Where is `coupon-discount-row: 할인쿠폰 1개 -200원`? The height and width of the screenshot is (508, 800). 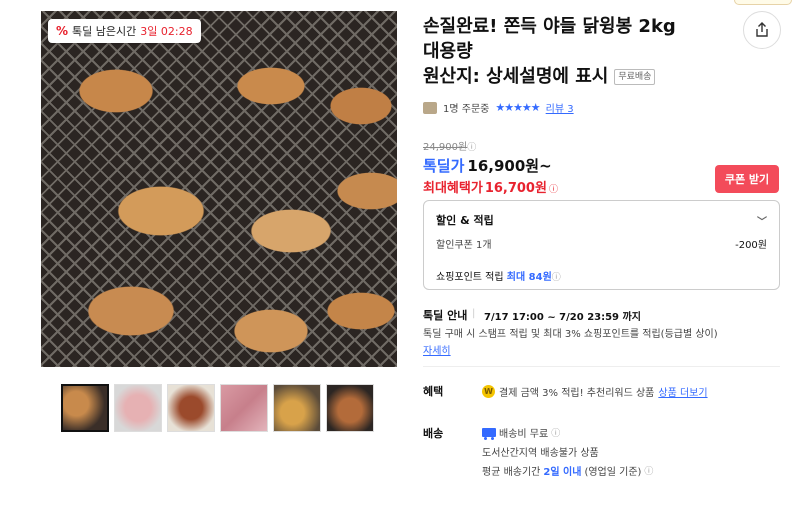
coupon-discount-row: 할인쿠폰 1개 -200원 is located at coordinates (601, 243).